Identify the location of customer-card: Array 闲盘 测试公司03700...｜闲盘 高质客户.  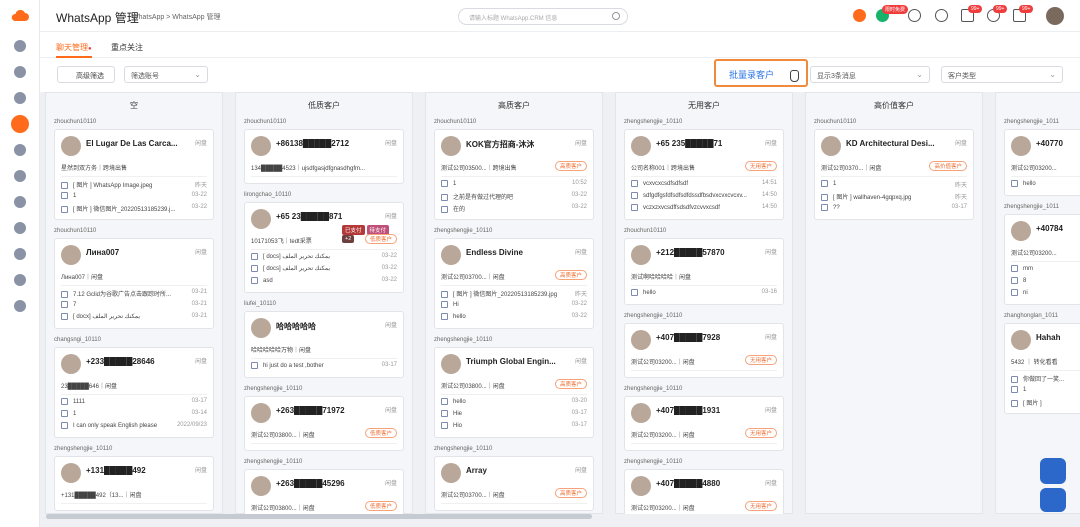
(514, 483).